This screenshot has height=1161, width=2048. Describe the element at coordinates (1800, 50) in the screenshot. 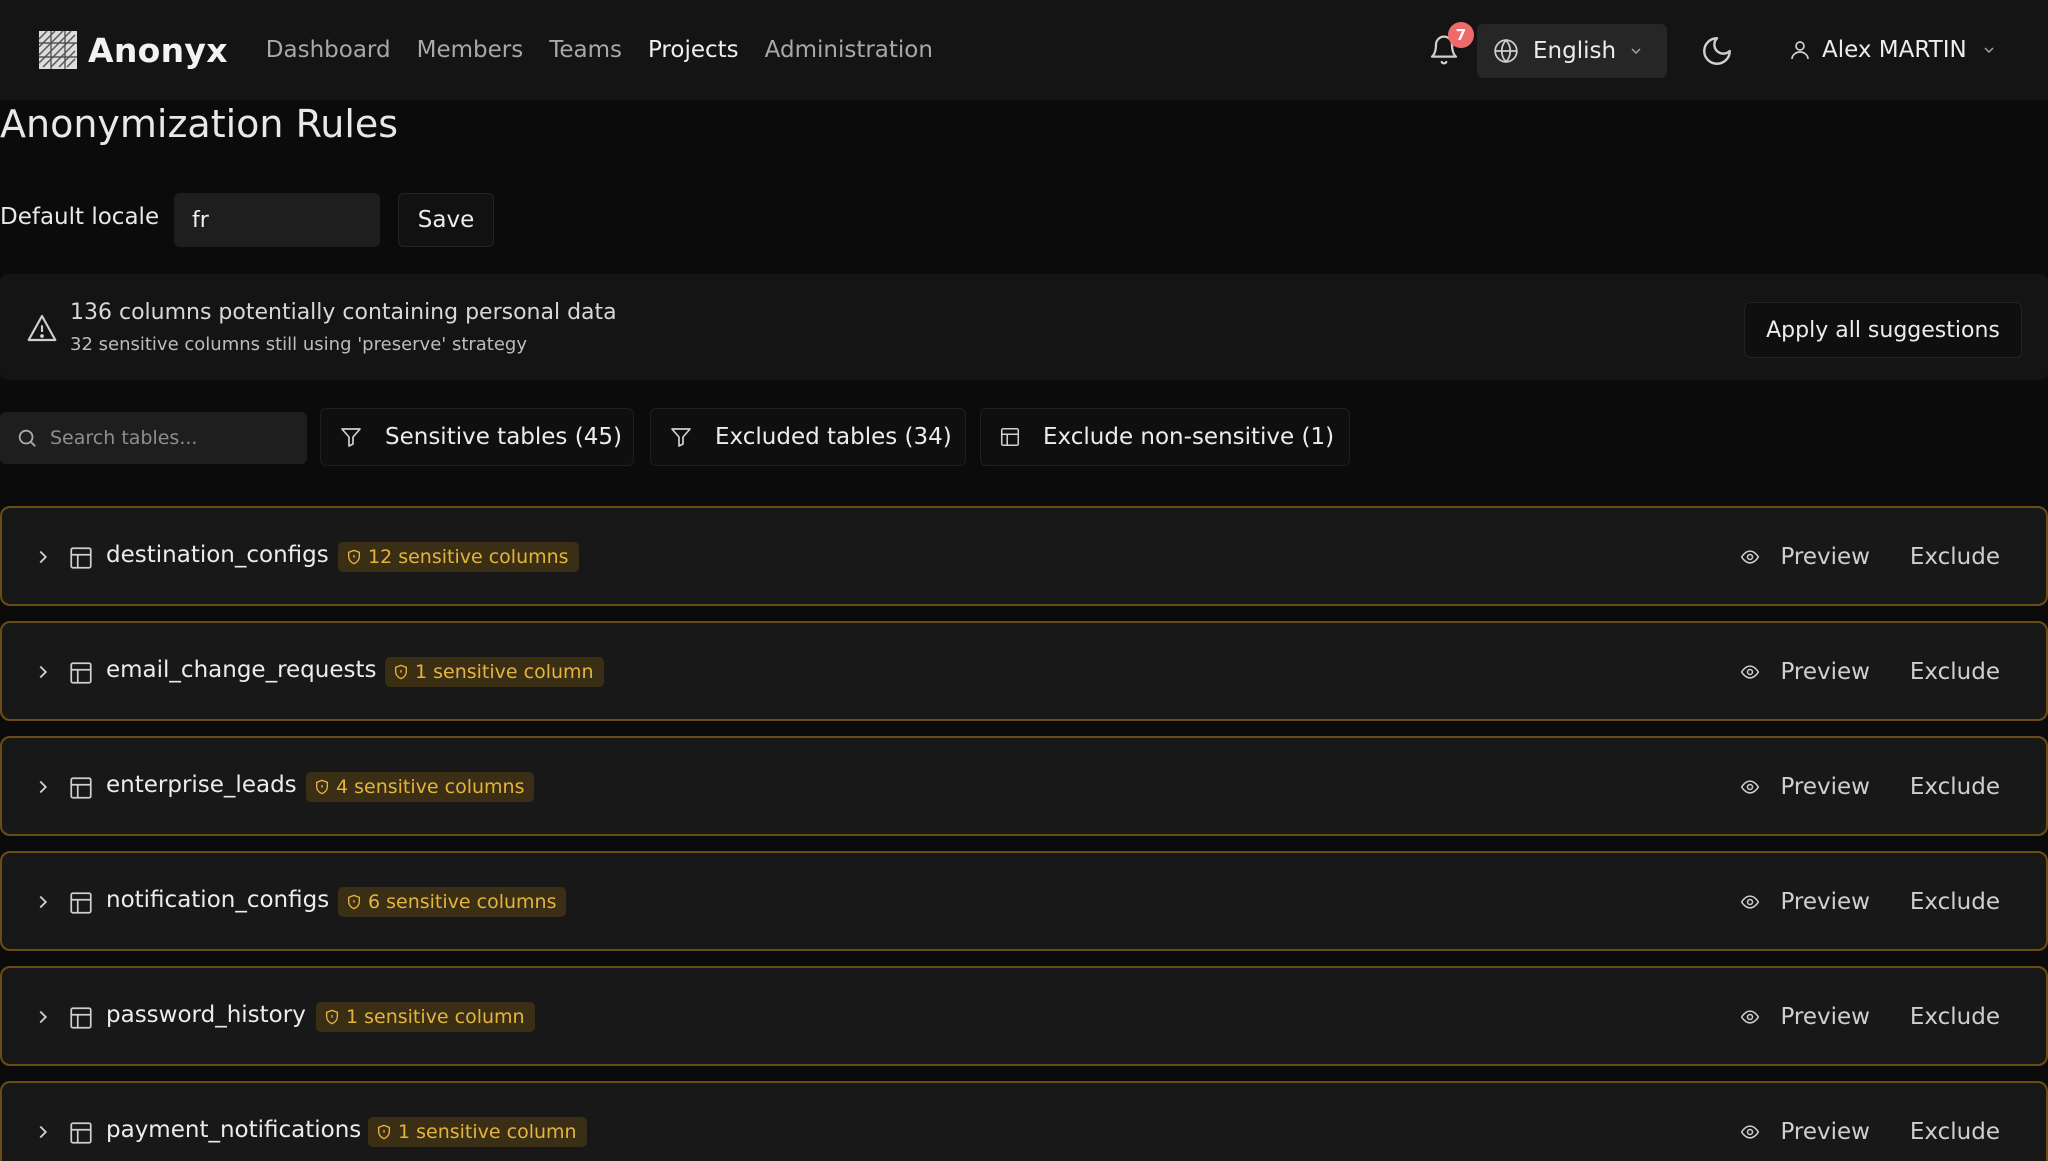

I see `user-icon` at that location.